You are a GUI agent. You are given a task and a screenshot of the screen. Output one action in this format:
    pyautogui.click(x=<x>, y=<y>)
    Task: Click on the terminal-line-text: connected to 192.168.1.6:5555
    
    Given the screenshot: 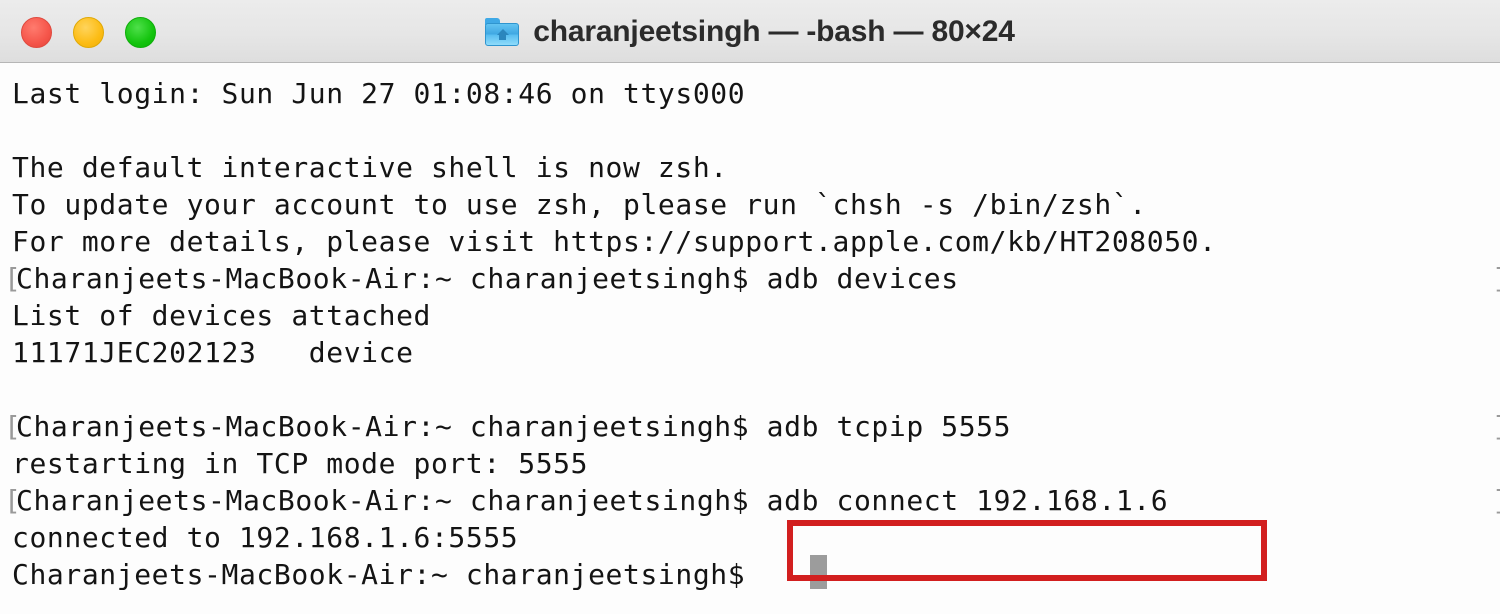 What is the action you would take?
    pyautogui.click(x=265, y=537)
    